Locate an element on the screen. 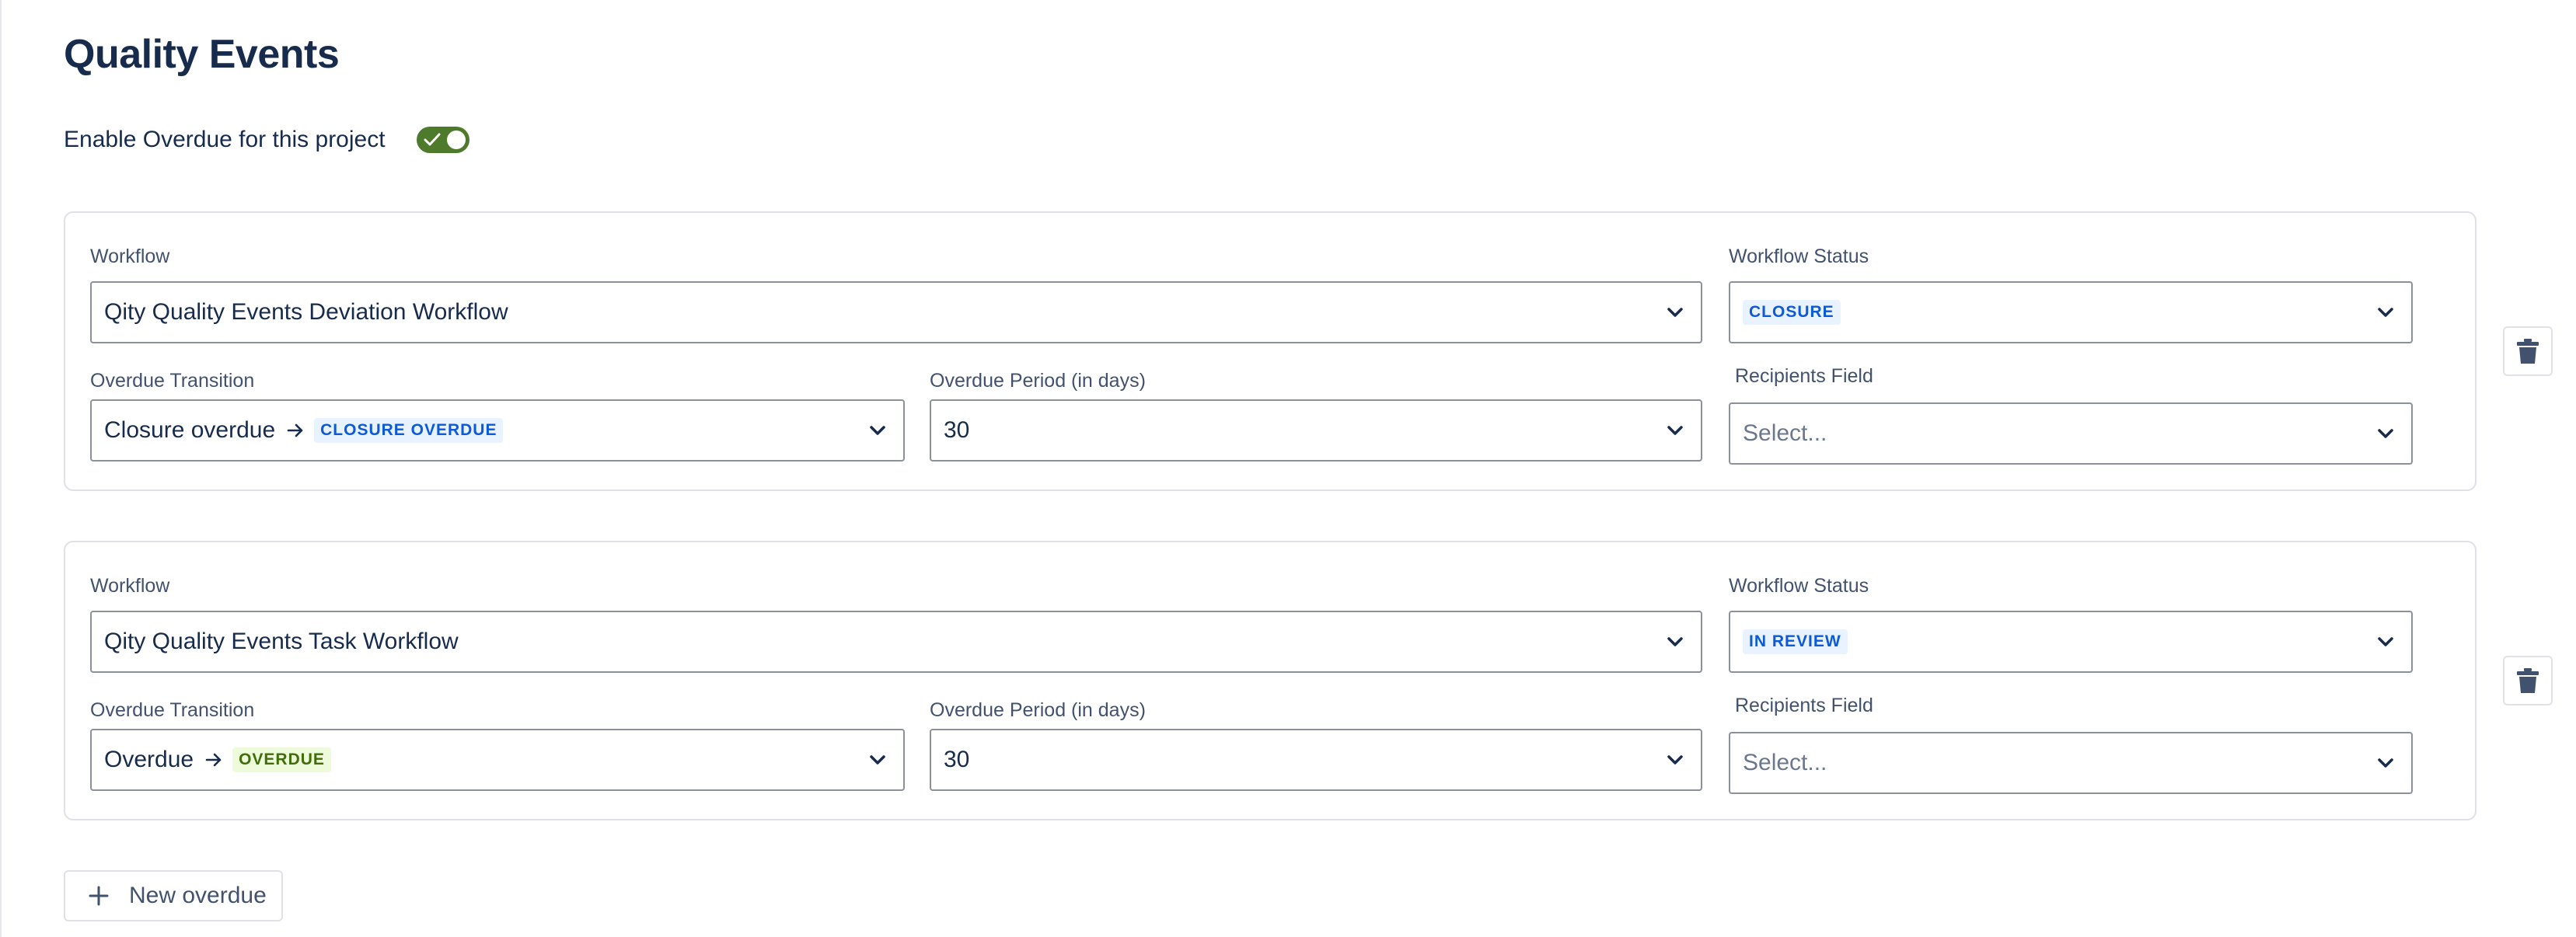  transition-target-lozenge: CLOSURE OVERDUE is located at coordinates (409, 431).